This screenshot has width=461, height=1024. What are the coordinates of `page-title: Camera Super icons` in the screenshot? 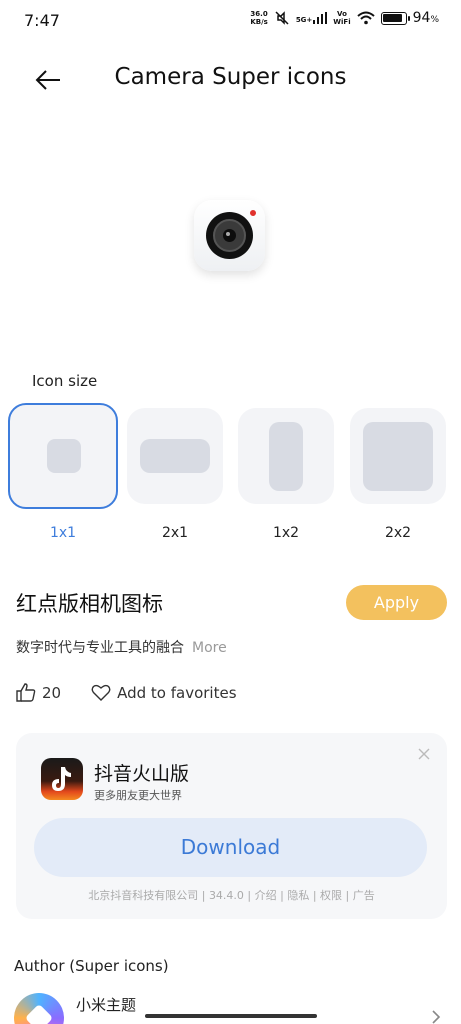 It's located at (230, 77).